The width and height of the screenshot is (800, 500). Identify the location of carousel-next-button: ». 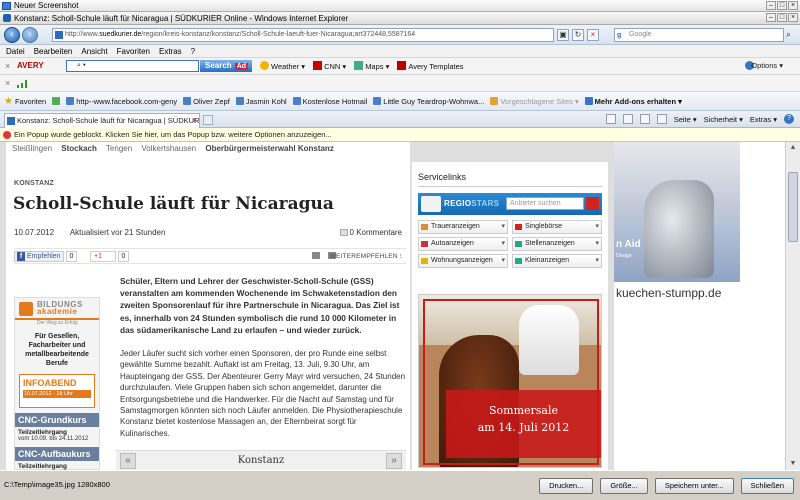
(394, 461).